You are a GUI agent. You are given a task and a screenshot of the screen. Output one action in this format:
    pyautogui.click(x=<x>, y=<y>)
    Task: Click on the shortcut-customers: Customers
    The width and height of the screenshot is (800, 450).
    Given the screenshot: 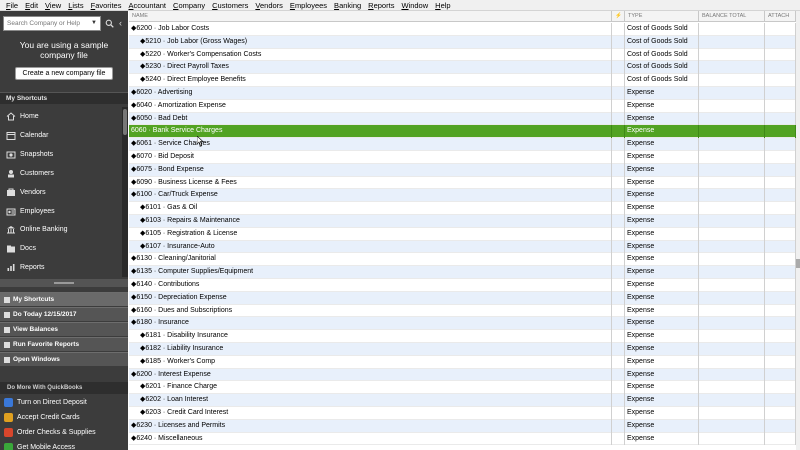 What is the action you would take?
    pyautogui.click(x=61, y=173)
    